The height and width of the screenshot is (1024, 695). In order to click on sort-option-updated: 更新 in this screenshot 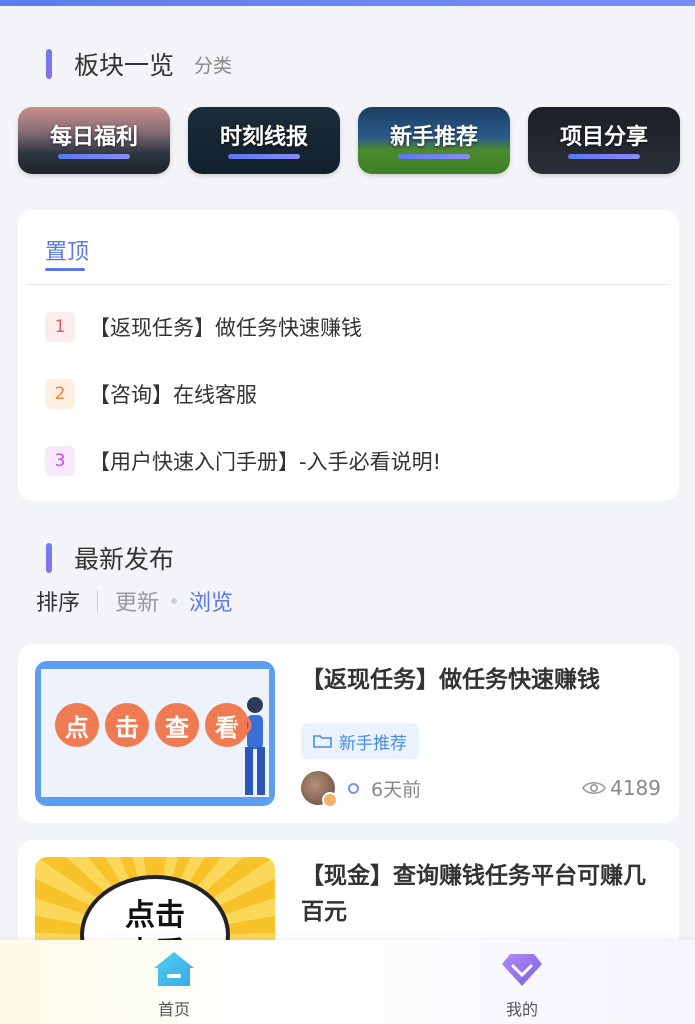, I will do `click(137, 601)`.